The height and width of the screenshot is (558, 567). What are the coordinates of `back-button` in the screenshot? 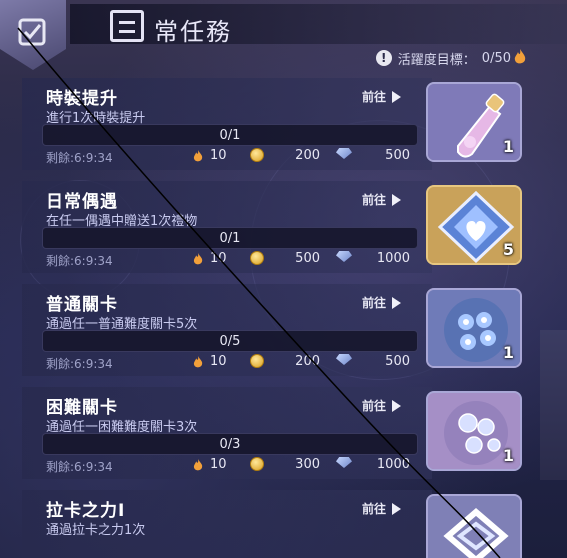 It's located at (33, 35).